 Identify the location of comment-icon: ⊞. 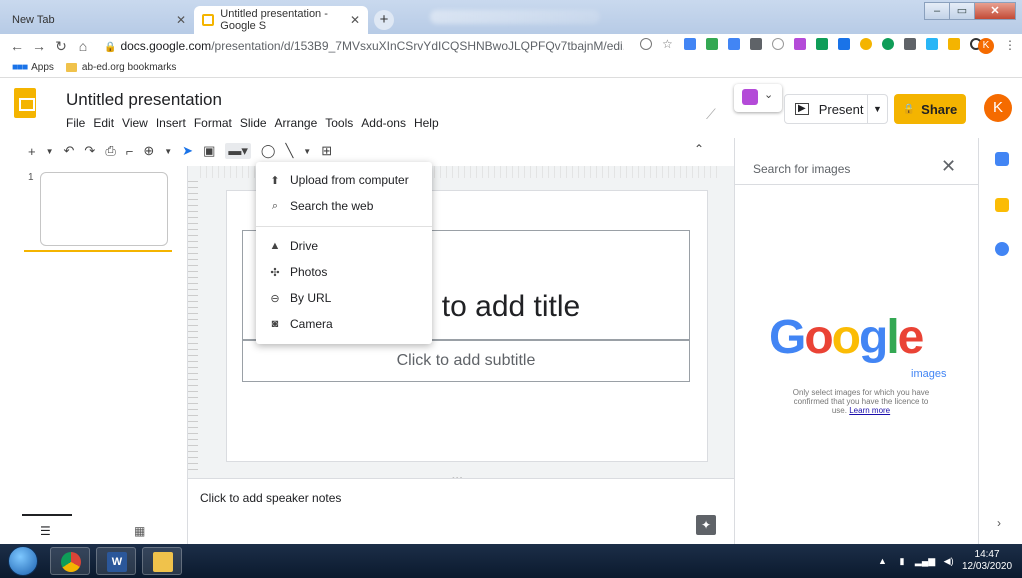
(326, 151).